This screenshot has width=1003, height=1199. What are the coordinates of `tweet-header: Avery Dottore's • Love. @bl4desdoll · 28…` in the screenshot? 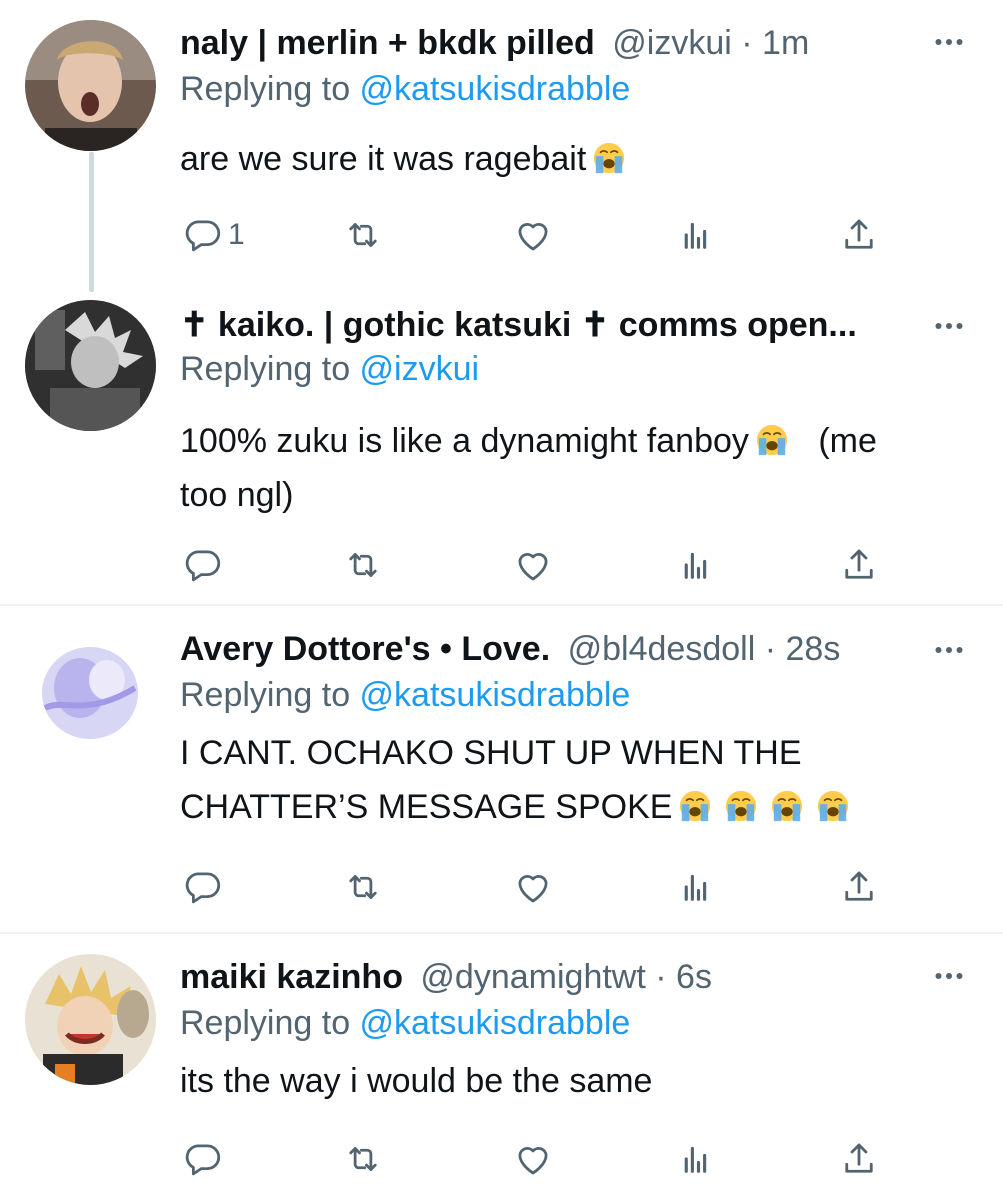 It's located at (551, 649).